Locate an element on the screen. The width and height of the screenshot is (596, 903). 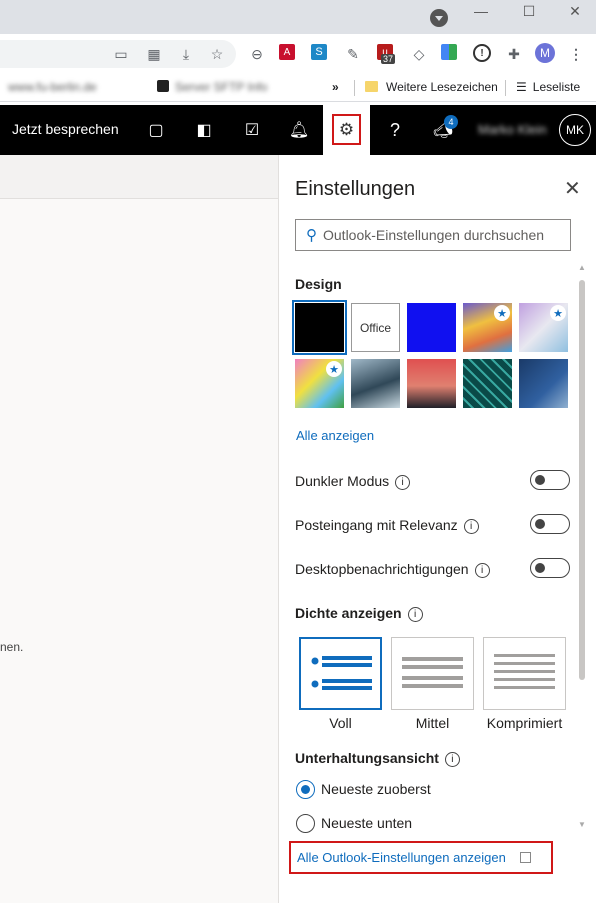
theme-innovation is located at coordinates (543, 383).